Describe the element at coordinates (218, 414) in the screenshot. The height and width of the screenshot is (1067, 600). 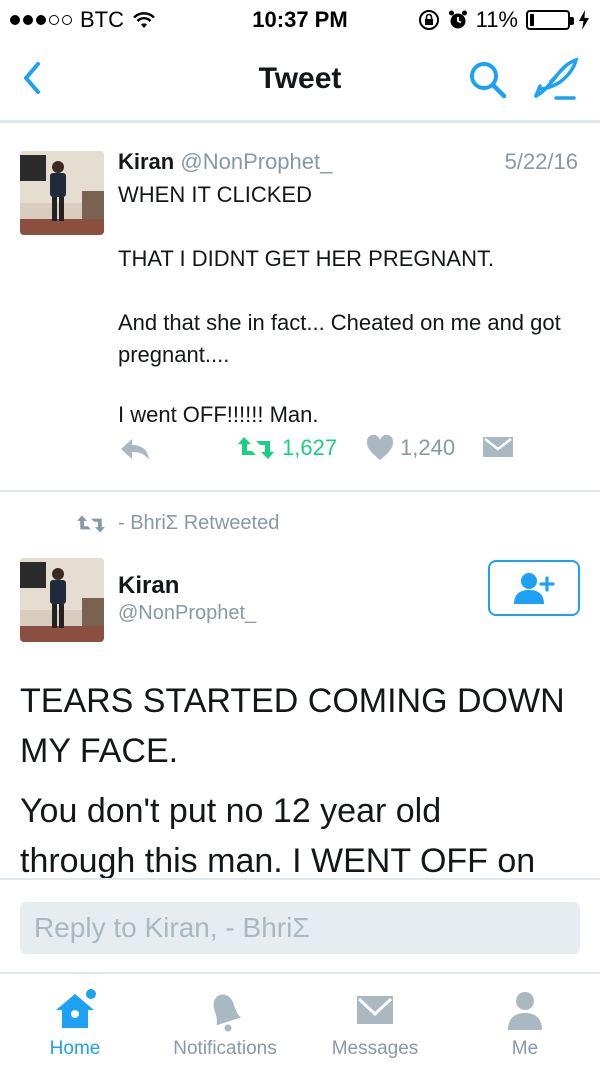
I see `tweet-text-line: I went OFF!!!!!! Man.` at that location.